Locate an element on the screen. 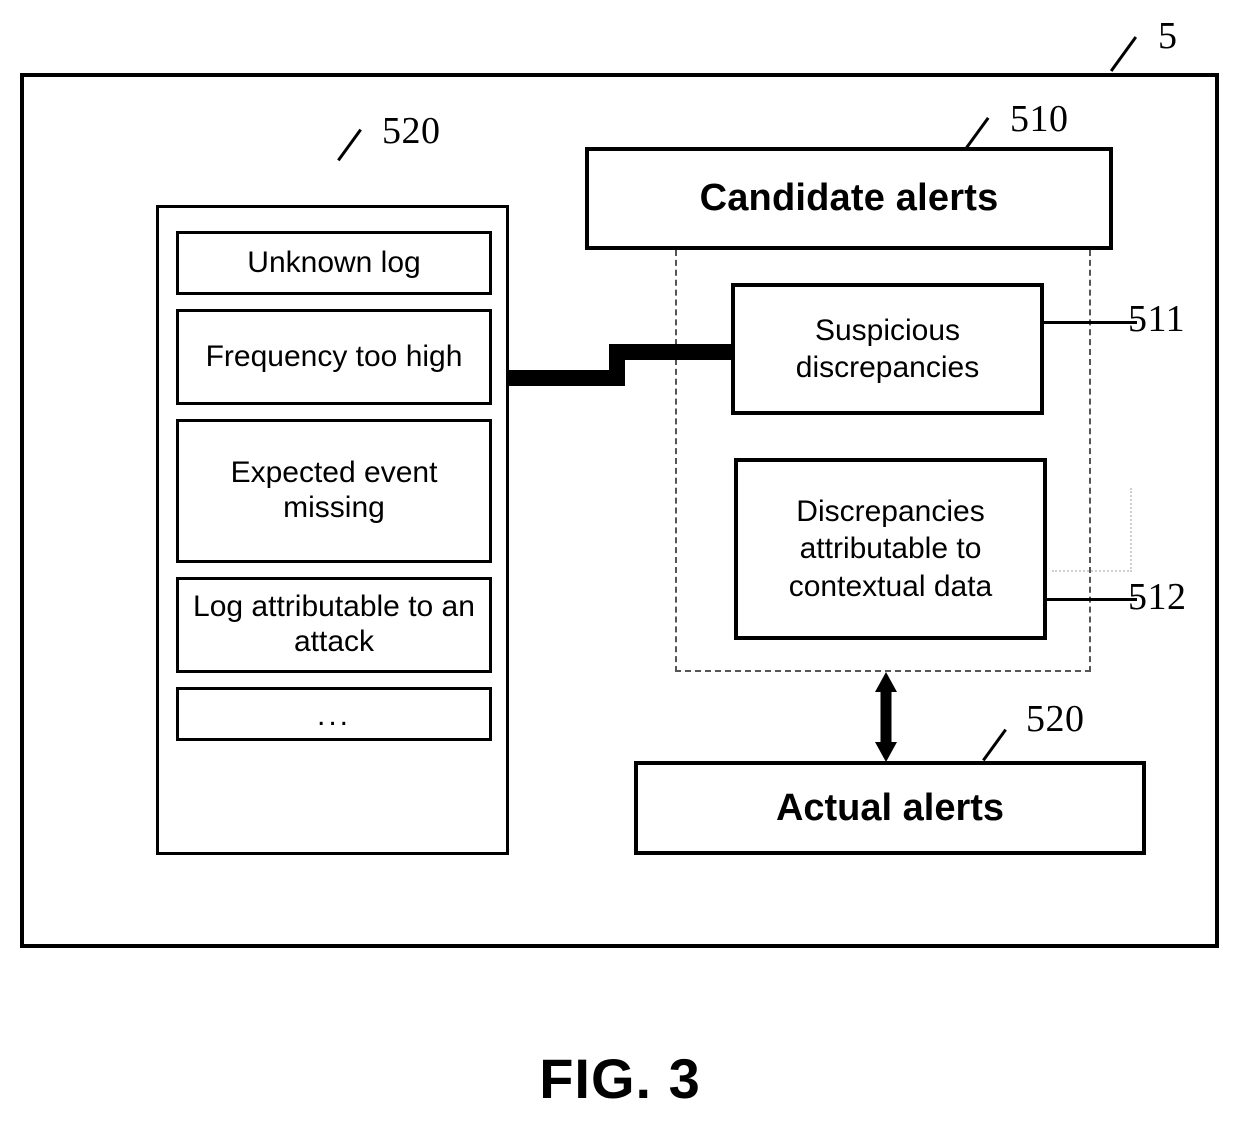 The width and height of the screenshot is (1240, 1133). figure-caption: FIG. 3 is located at coordinates (620, 1078).